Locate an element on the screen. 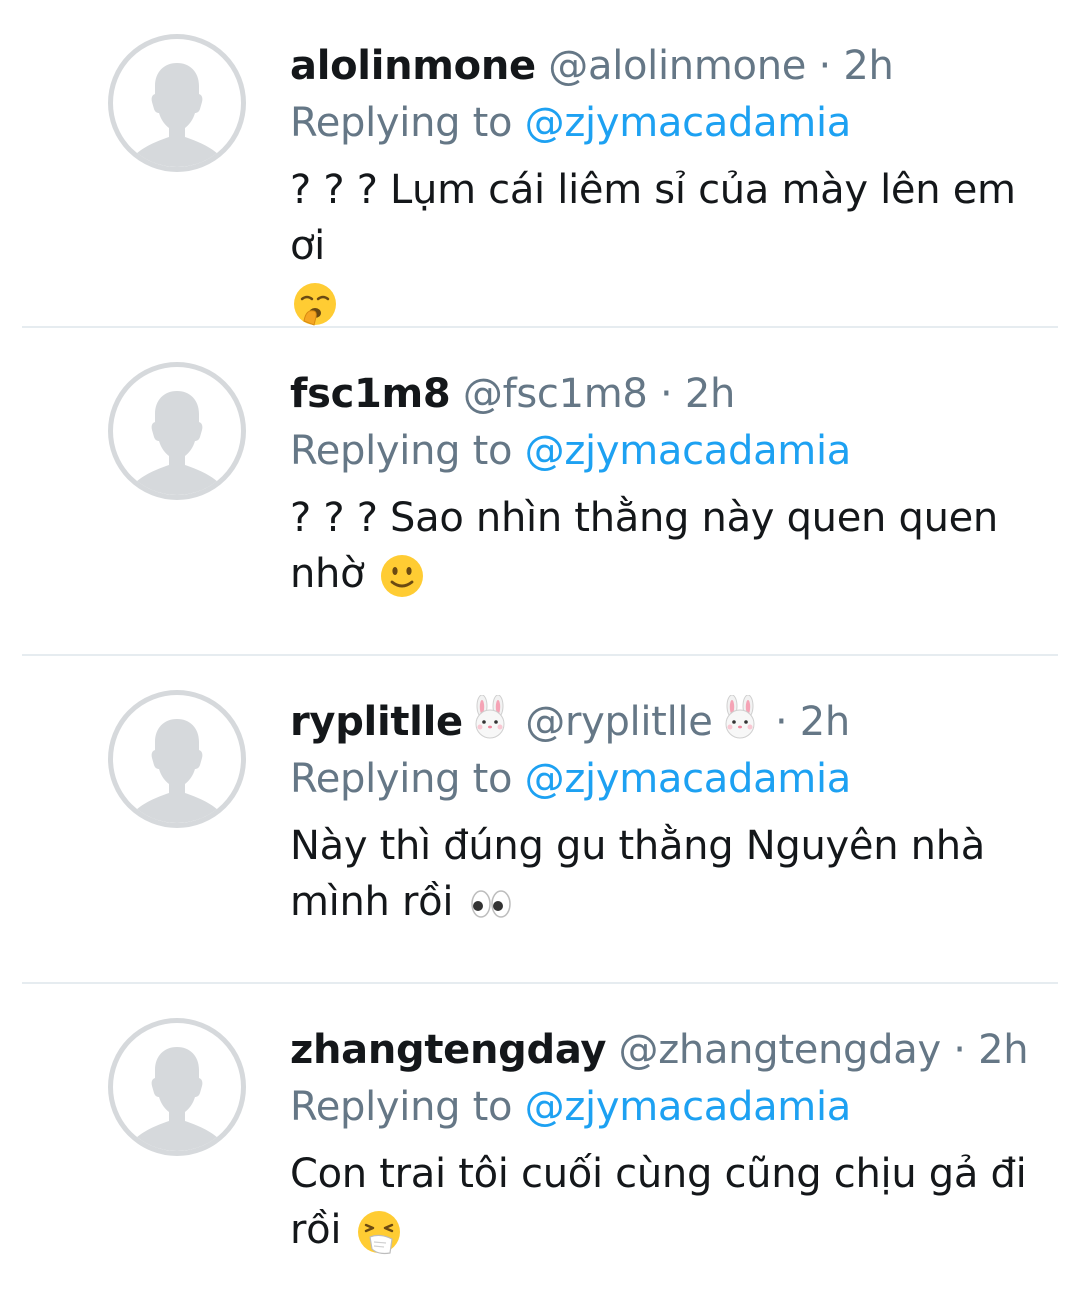 The height and width of the screenshot is (1312, 1080). yawning-face-icon is located at coordinates (315, 304).